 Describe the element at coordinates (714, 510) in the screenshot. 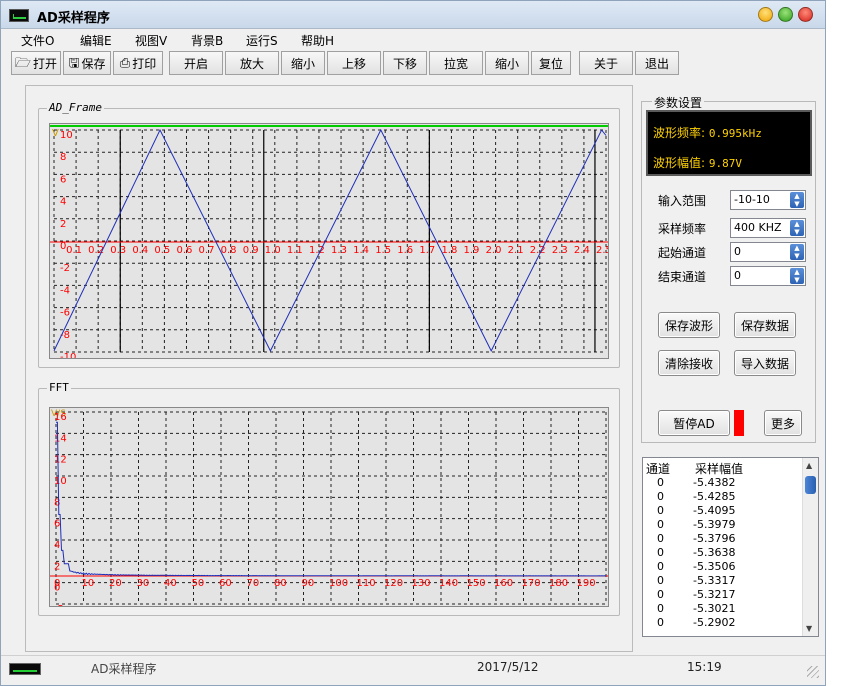

I see `row-amplitude: -5.4095` at that location.